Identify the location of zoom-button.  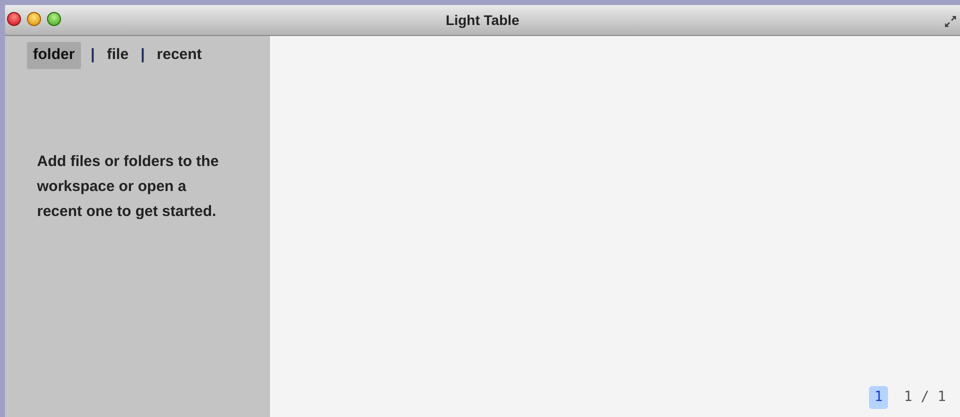
(54, 19).